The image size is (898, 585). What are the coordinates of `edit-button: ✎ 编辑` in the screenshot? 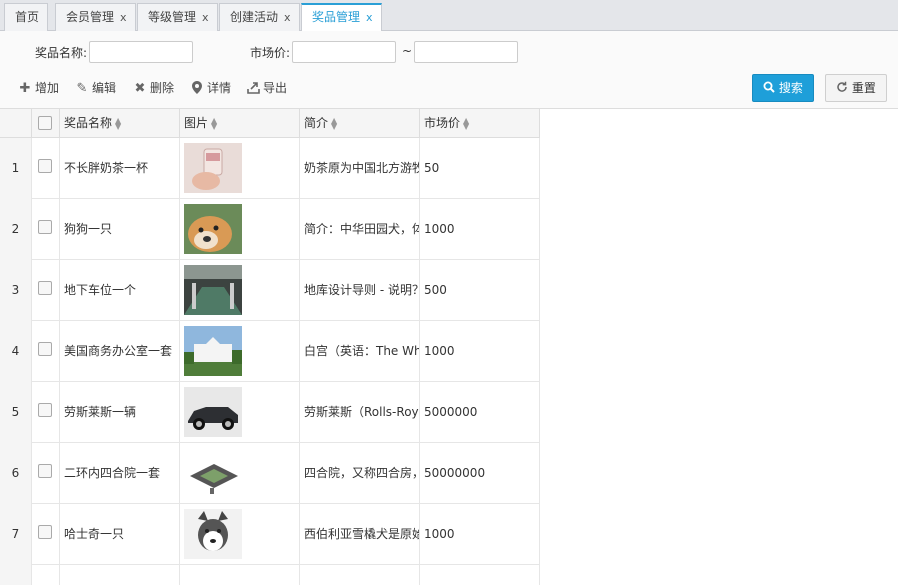 It's located at (95, 87).